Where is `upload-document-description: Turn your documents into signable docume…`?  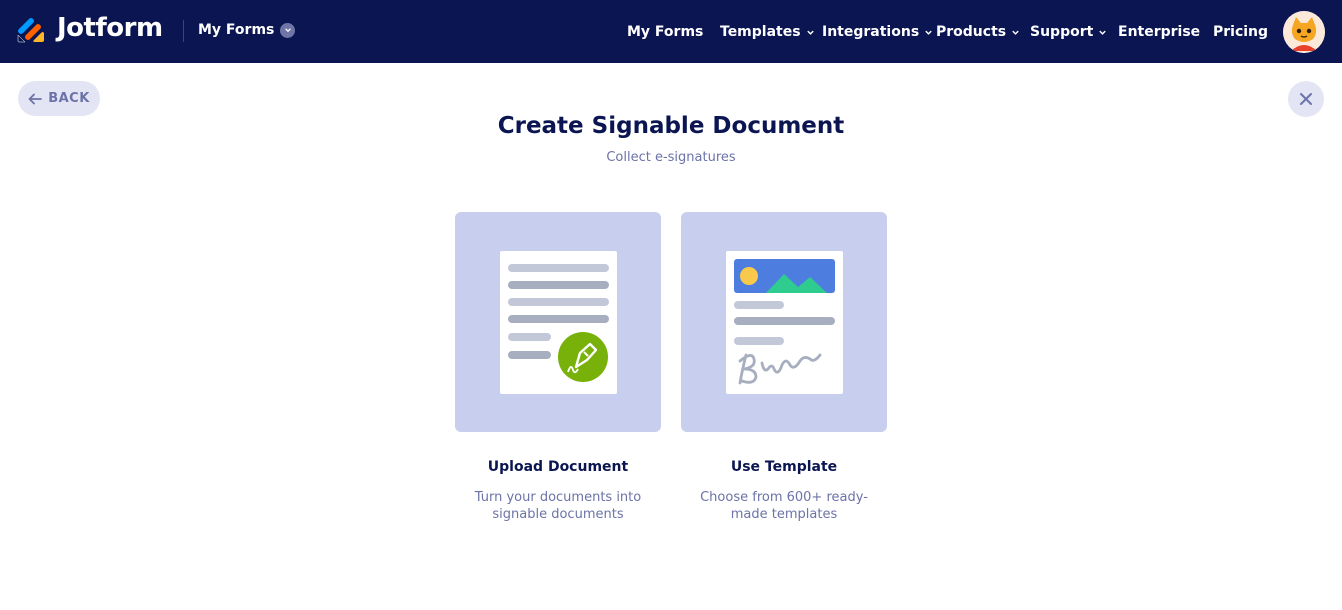 upload-document-description: Turn your documents into signable docume… is located at coordinates (558, 506).